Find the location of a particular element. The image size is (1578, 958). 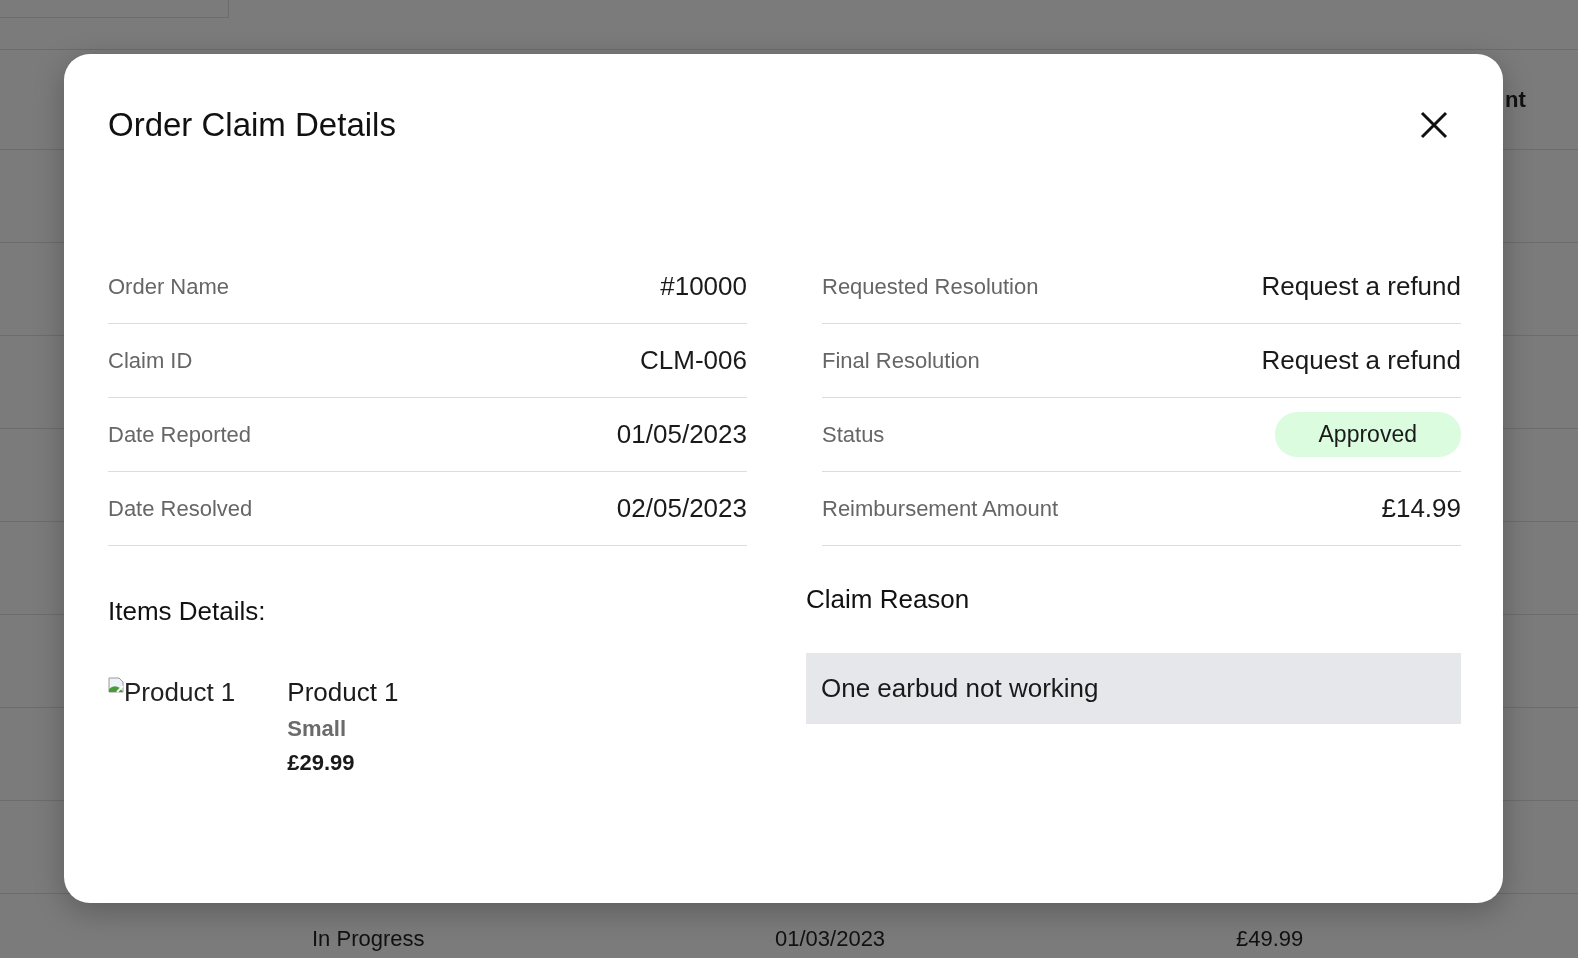

close-icon is located at coordinates (1434, 125).